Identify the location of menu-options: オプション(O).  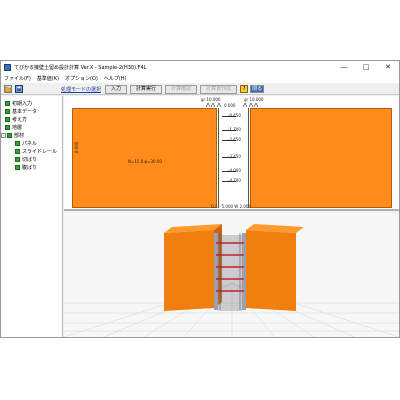
(81, 78).